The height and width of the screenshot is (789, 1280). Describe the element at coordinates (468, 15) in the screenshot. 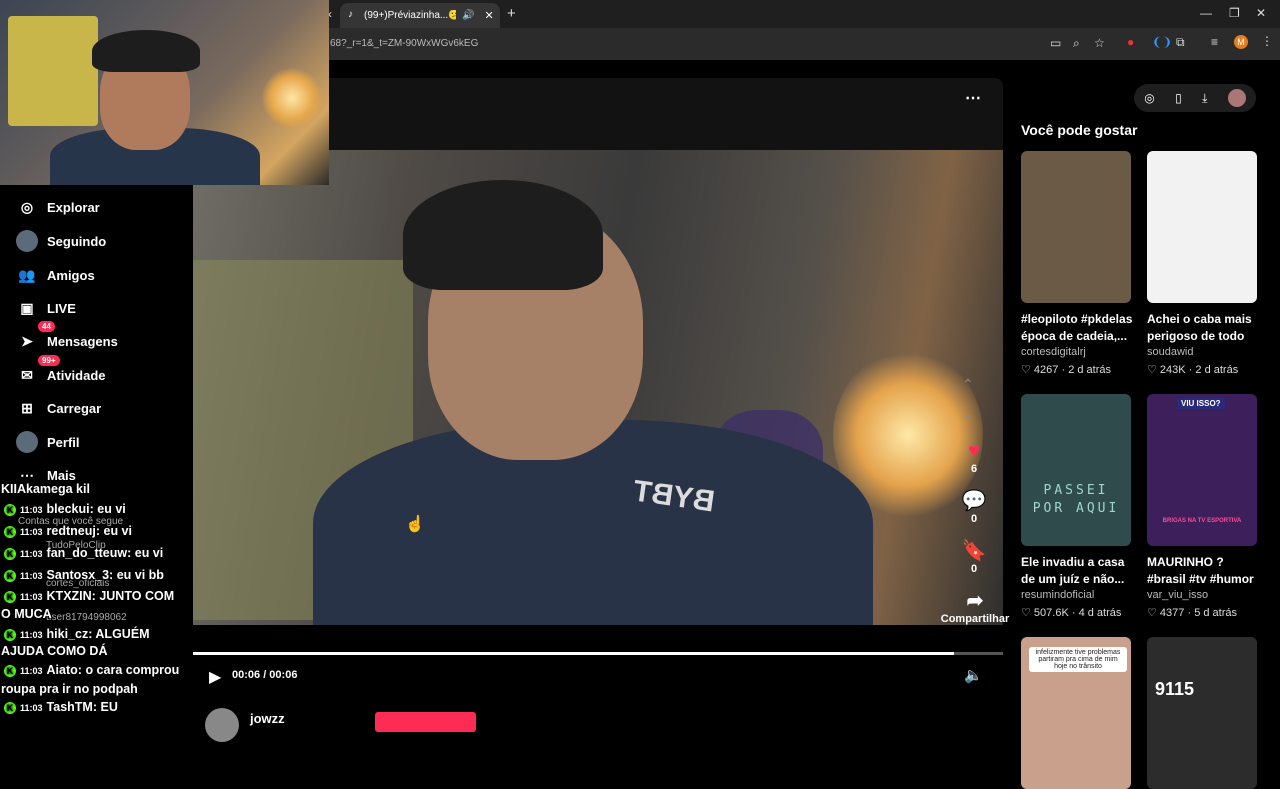

I see `tab-audio-icon: 🔊` at that location.